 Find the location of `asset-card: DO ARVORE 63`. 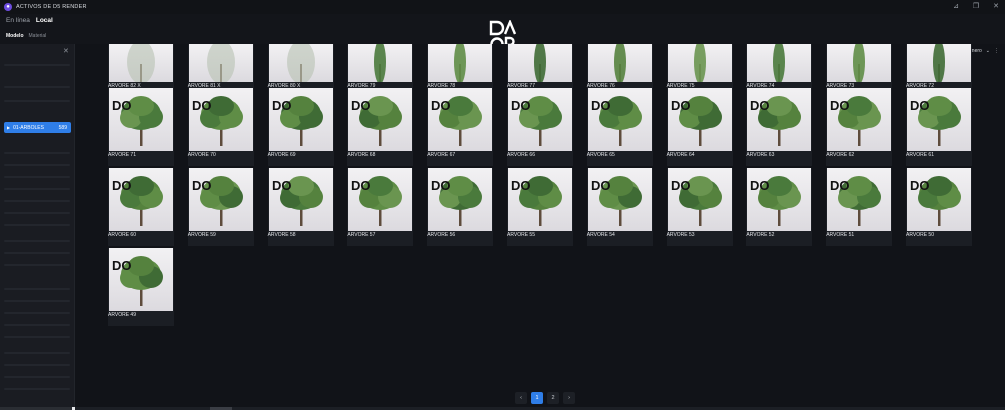

asset-card: DO ARVORE 63 is located at coordinates (779, 127).